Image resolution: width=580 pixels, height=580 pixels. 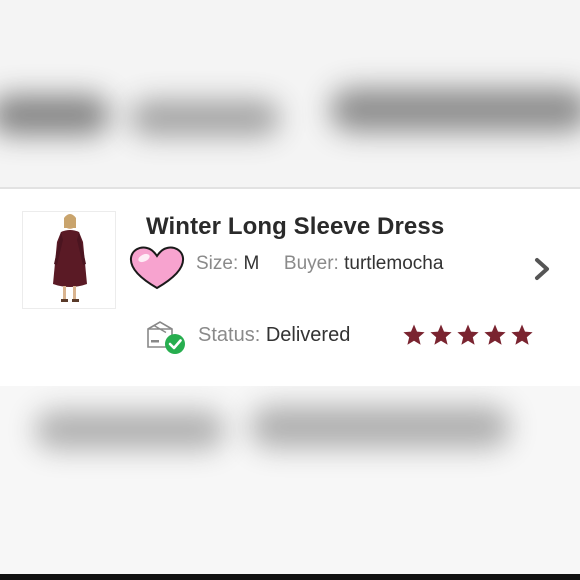 I want to click on rating-stars, so click(x=468, y=335).